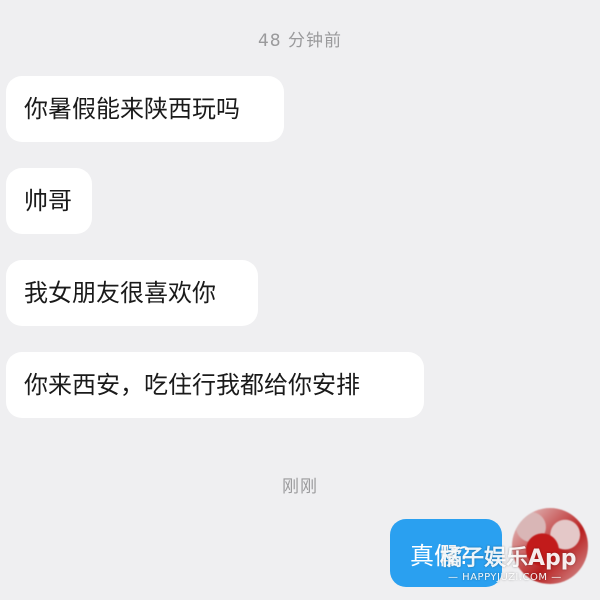  Describe the element at coordinates (508, 558) in the screenshot. I see `watermark-brand: 橘子娱乐App` at that location.